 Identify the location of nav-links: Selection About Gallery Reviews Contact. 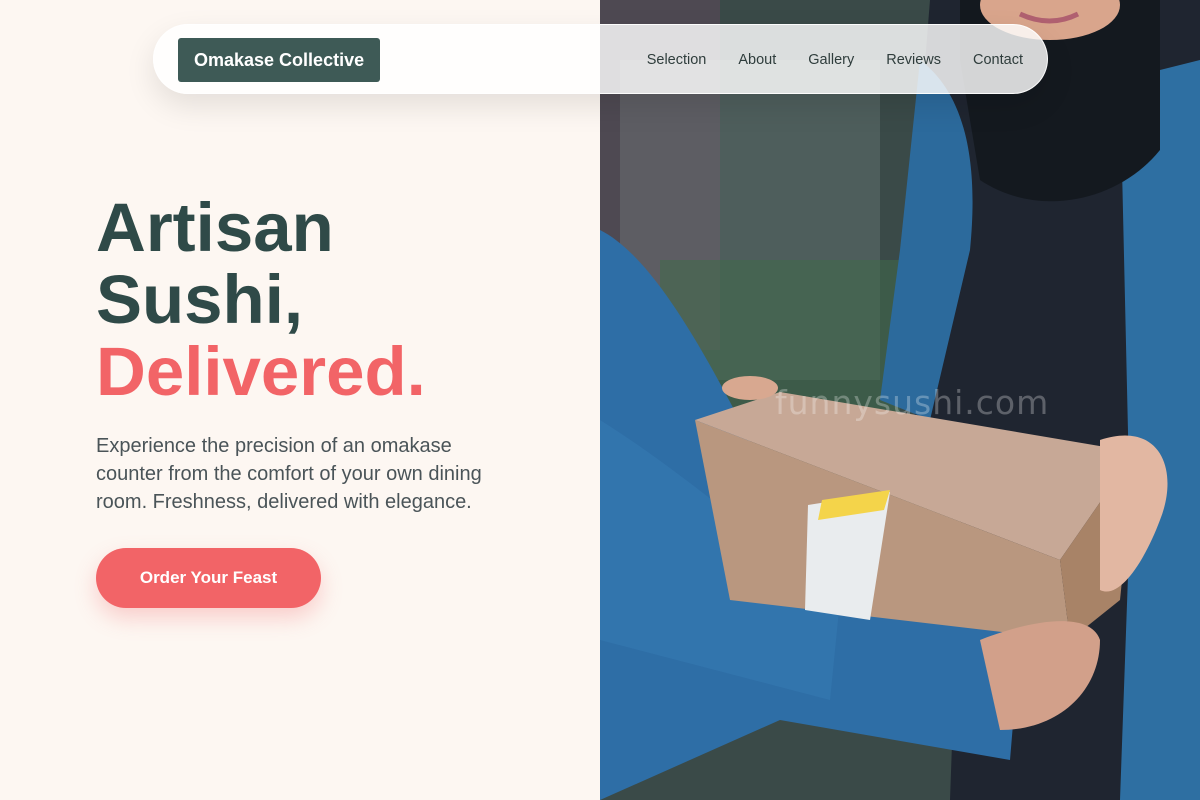
(835, 60).